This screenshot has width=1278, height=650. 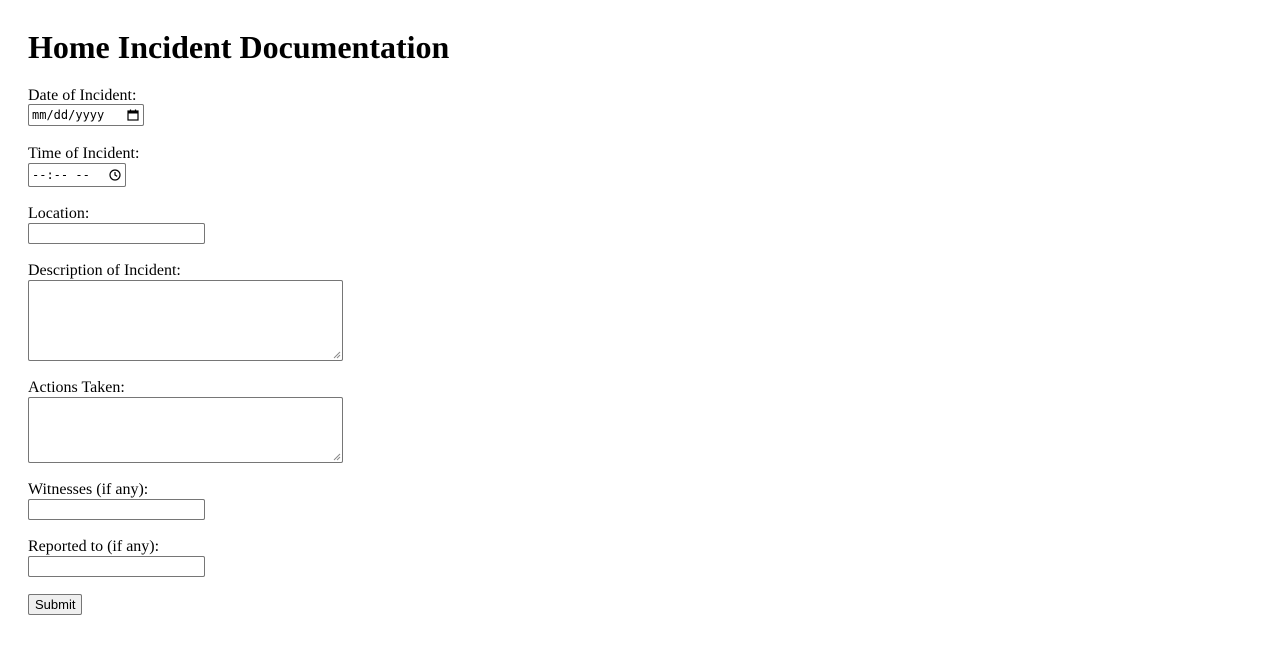 What do you see at coordinates (84, 153) in the screenshot?
I see `time-label: Time of Incident:` at bounding box center [84, 153].